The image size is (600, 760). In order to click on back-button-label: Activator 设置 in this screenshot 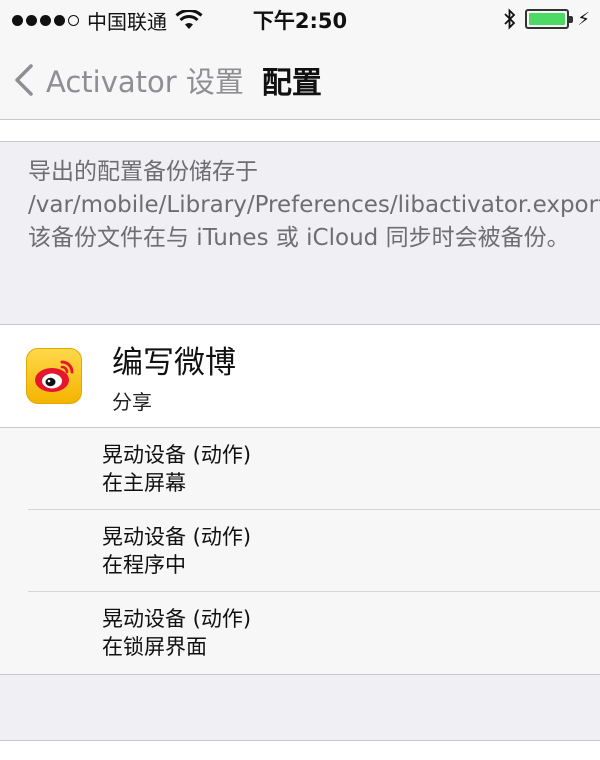, I will do `click(145, 81)`.